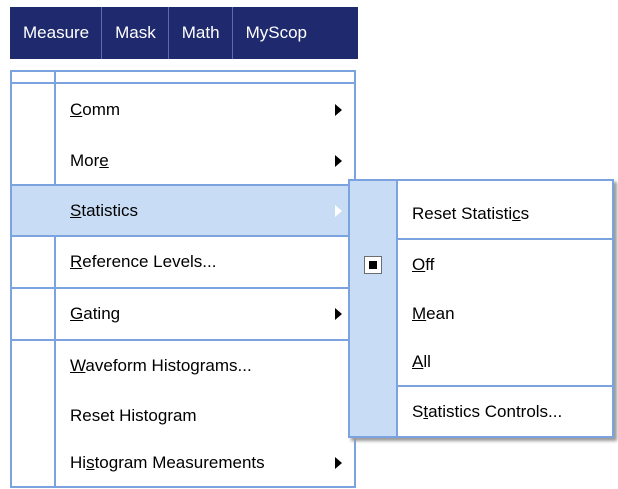 The height and width of the screenshot is (489, 618). Describe the element at coordinates (481, 314) in the screenshot. I see `submenu-item-mean: Mean` at that location.